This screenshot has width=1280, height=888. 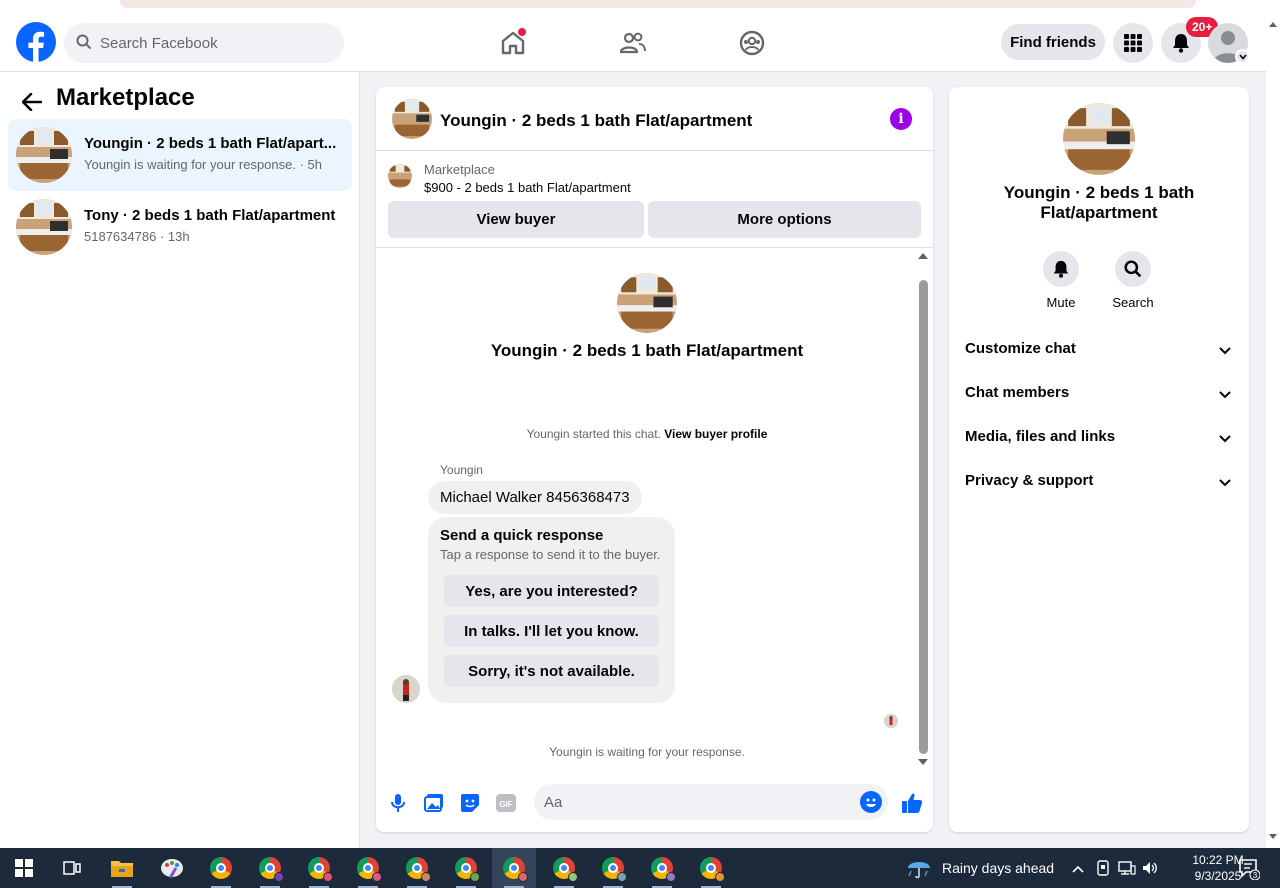 What do you see at coordinates (24, 868) in the screenshot?
I see `start-button` at bounding box center [24, 868].